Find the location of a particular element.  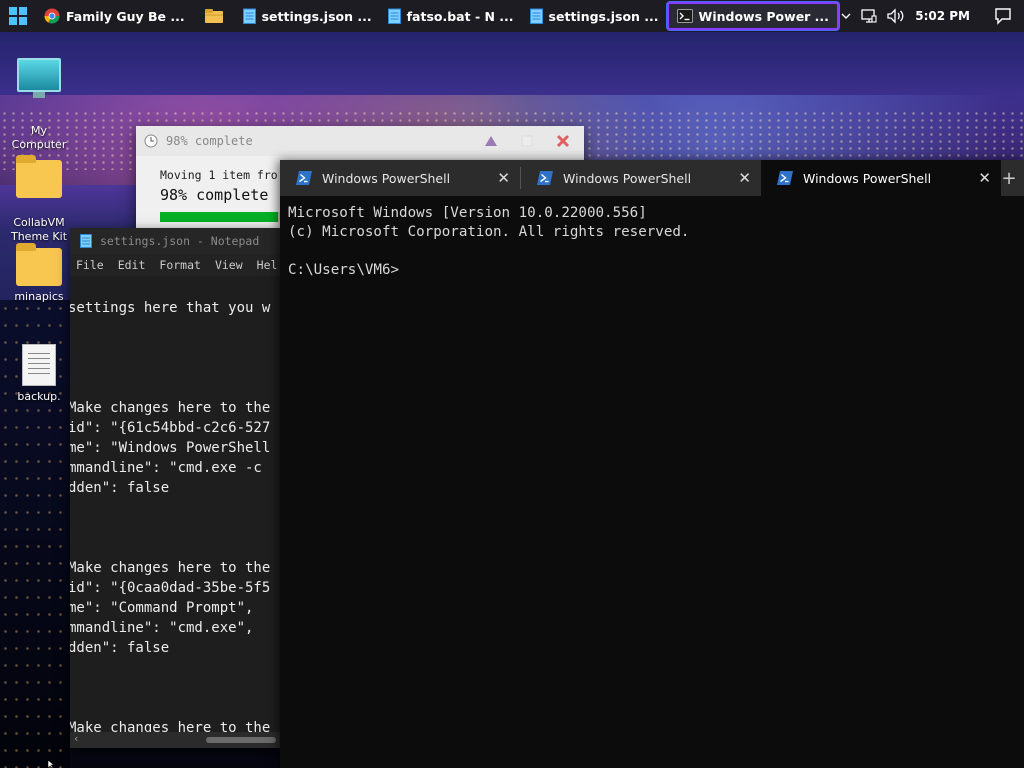

notepad-line: me": "Windows PowerShell is located at coordinates (170, 448).